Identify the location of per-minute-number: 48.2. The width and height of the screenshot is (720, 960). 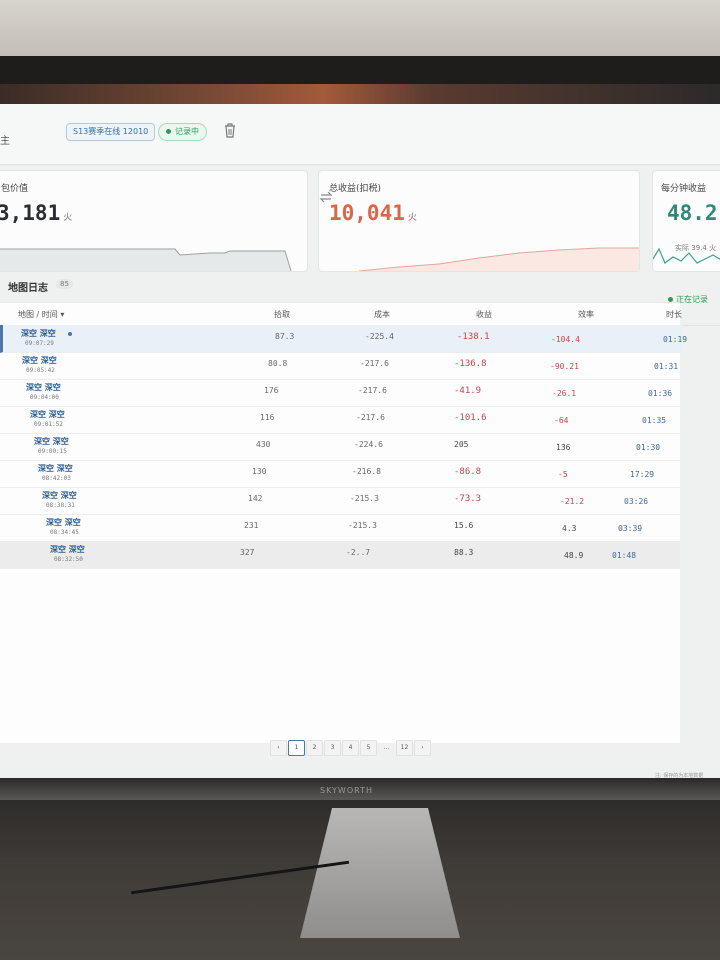
(692, 213).